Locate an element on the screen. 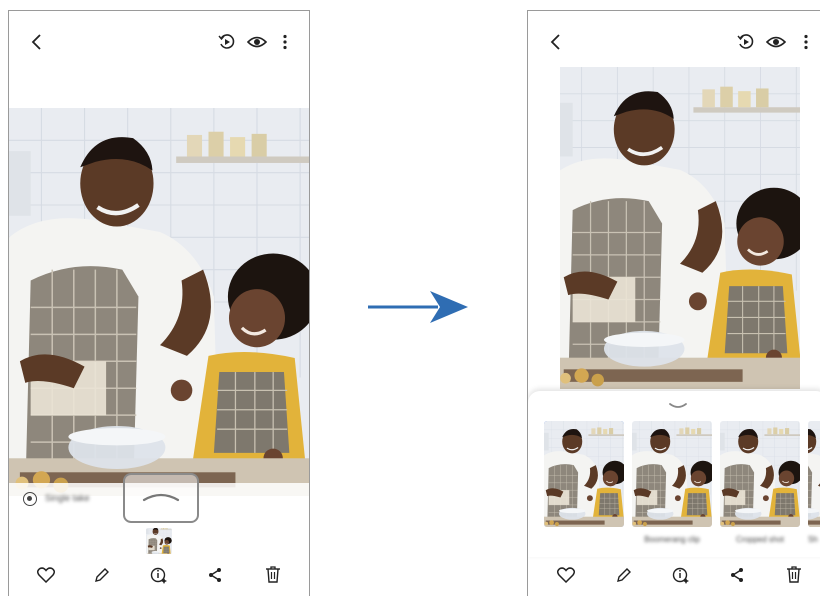 This screenshot has width=820, height=596. thumbnail-label: Boomerang clip is located at coordinates (672, 539).